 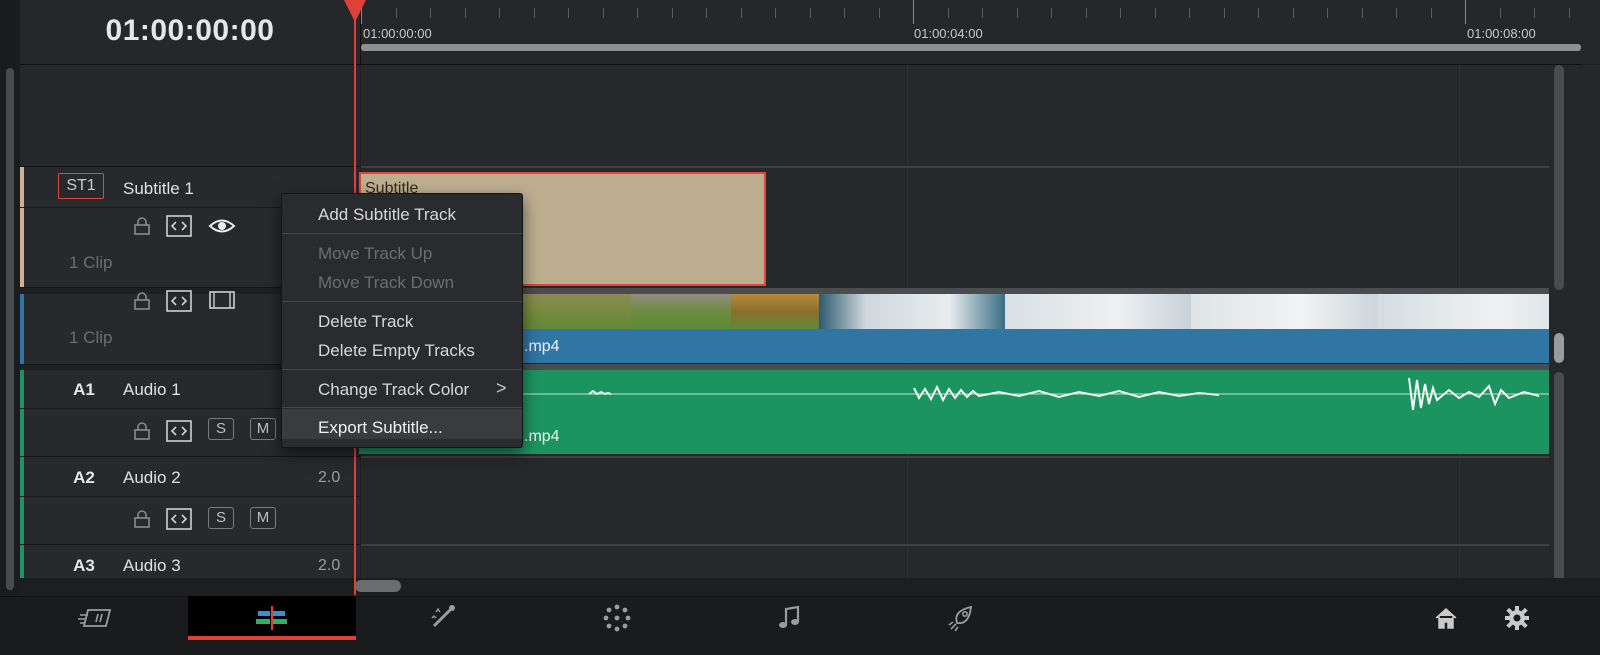 I want to click on track-id-a2: A2, so click(x=84, y=477).